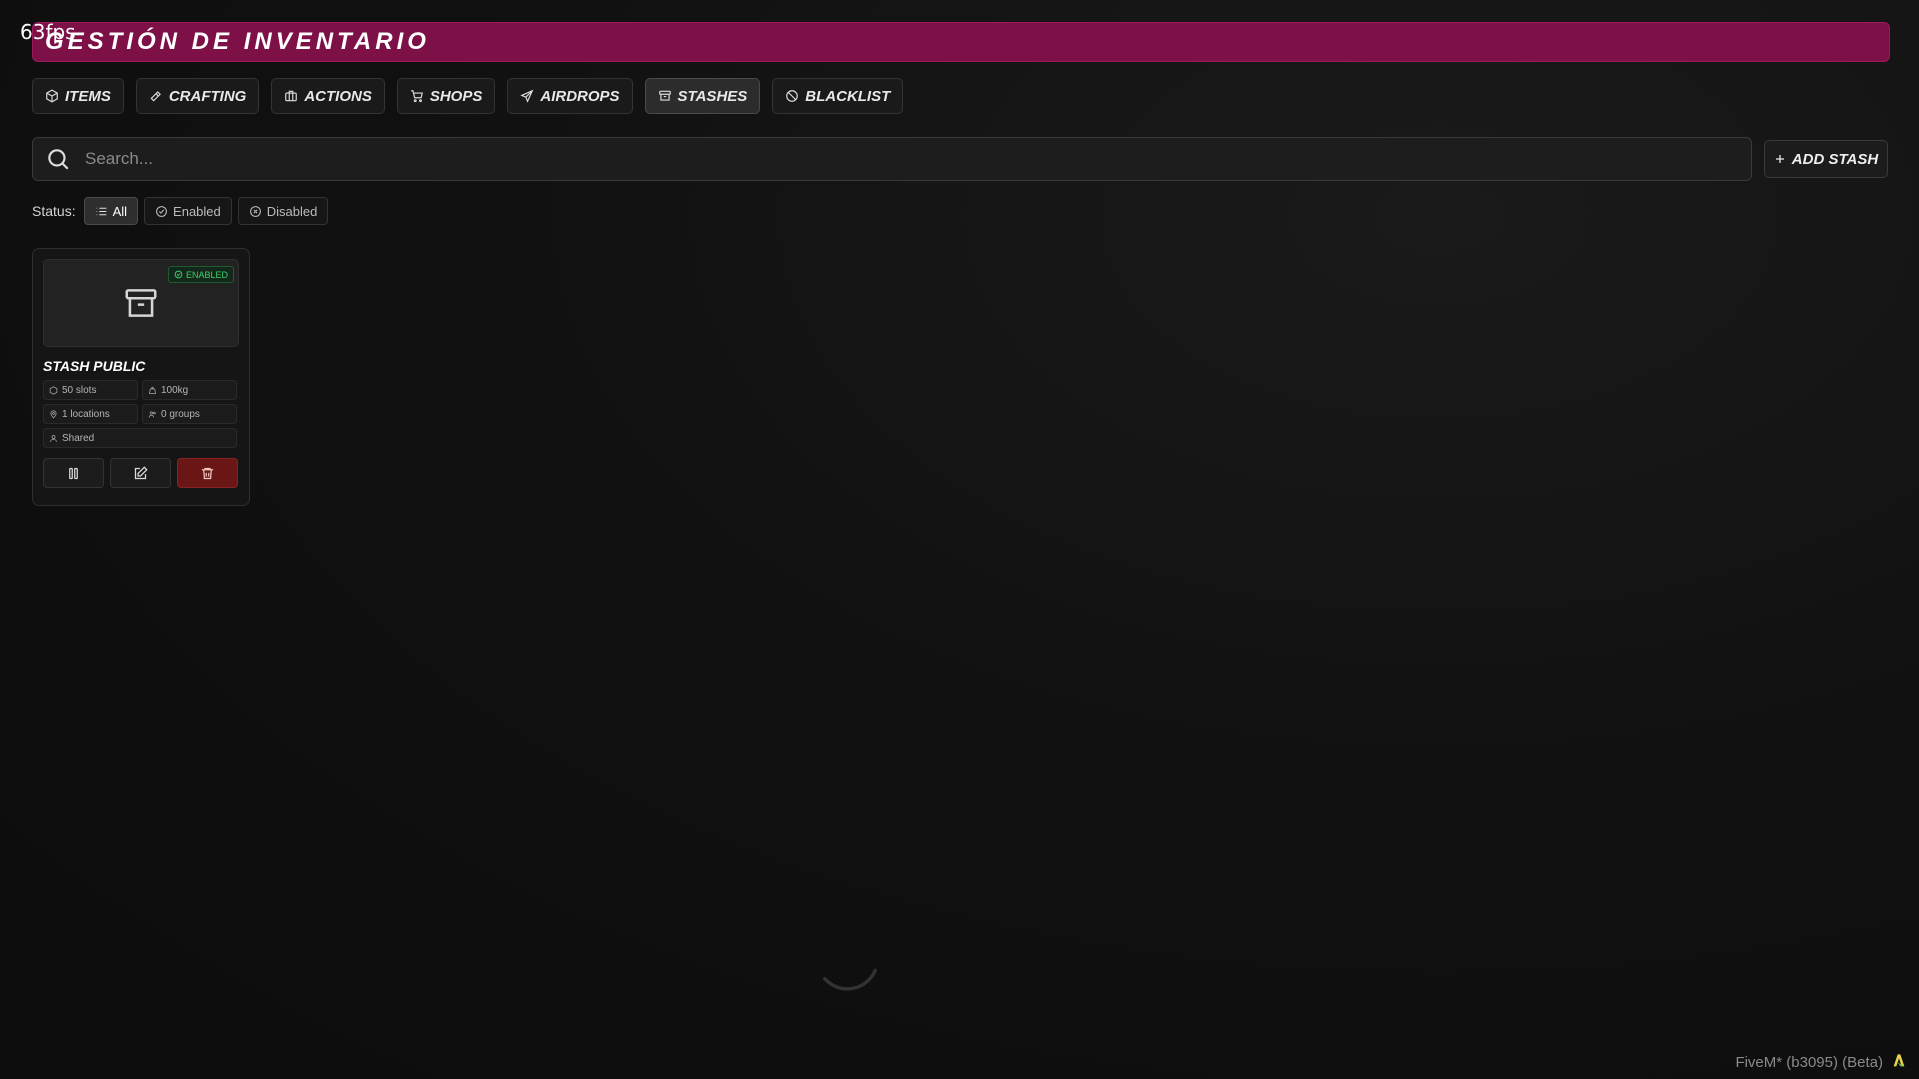  I want to click on delete-button, so click(207, 473).